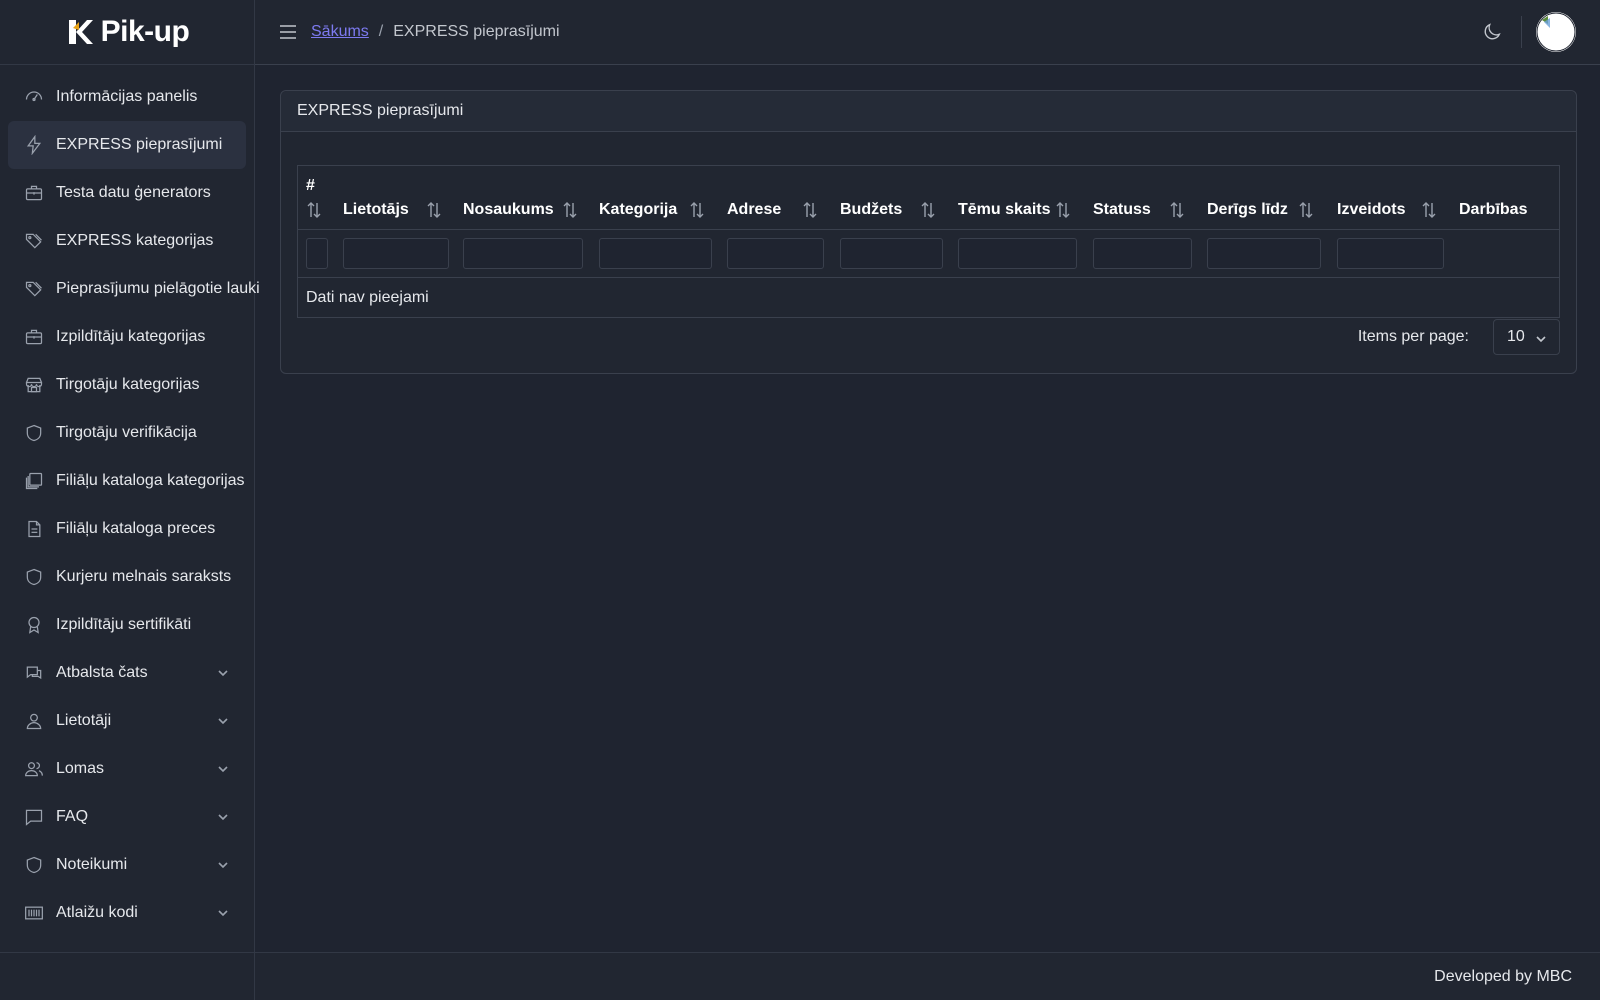  What do you see at coordinates (34, 193) in the screenshot?
I see `briefcase-icon` at bounding box center [34, 193].